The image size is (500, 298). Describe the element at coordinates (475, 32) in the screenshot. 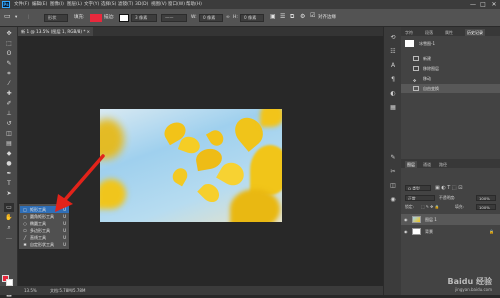

I see `tab-history: 历史记录` at that location.